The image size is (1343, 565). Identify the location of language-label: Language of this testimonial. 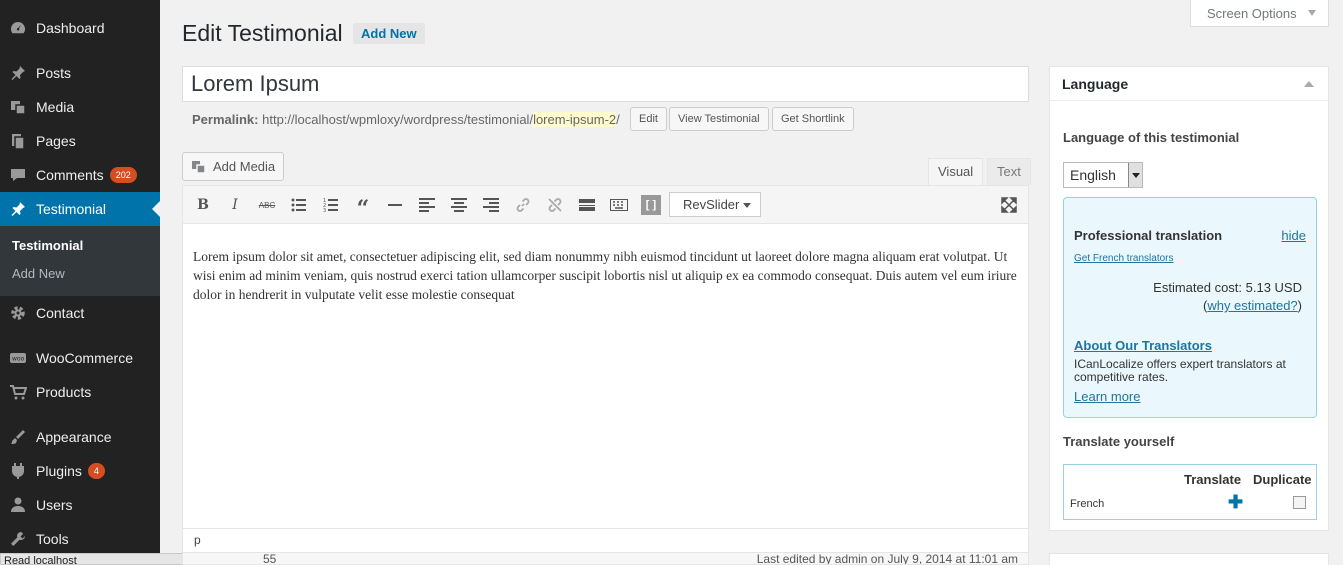
(1151, 137).